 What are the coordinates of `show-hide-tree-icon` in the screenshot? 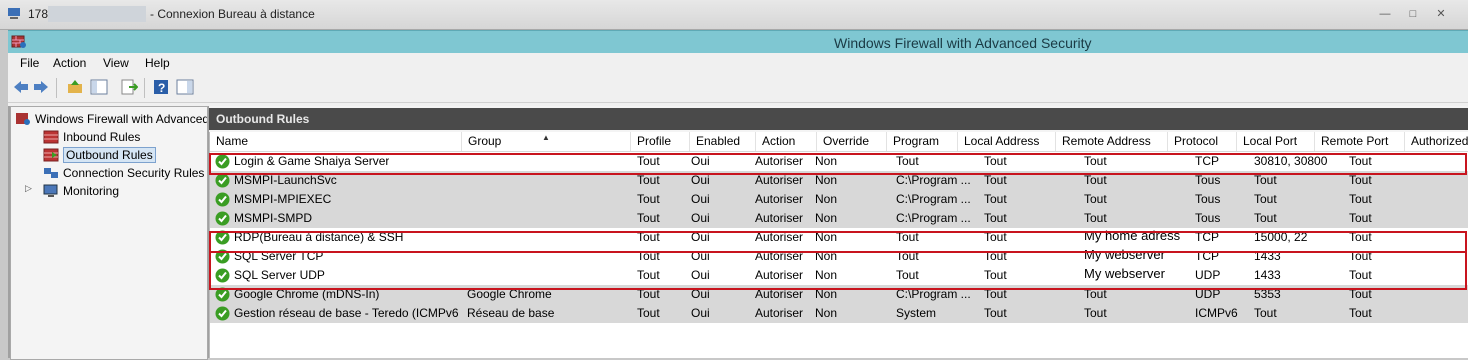 It's located at (99, 87).